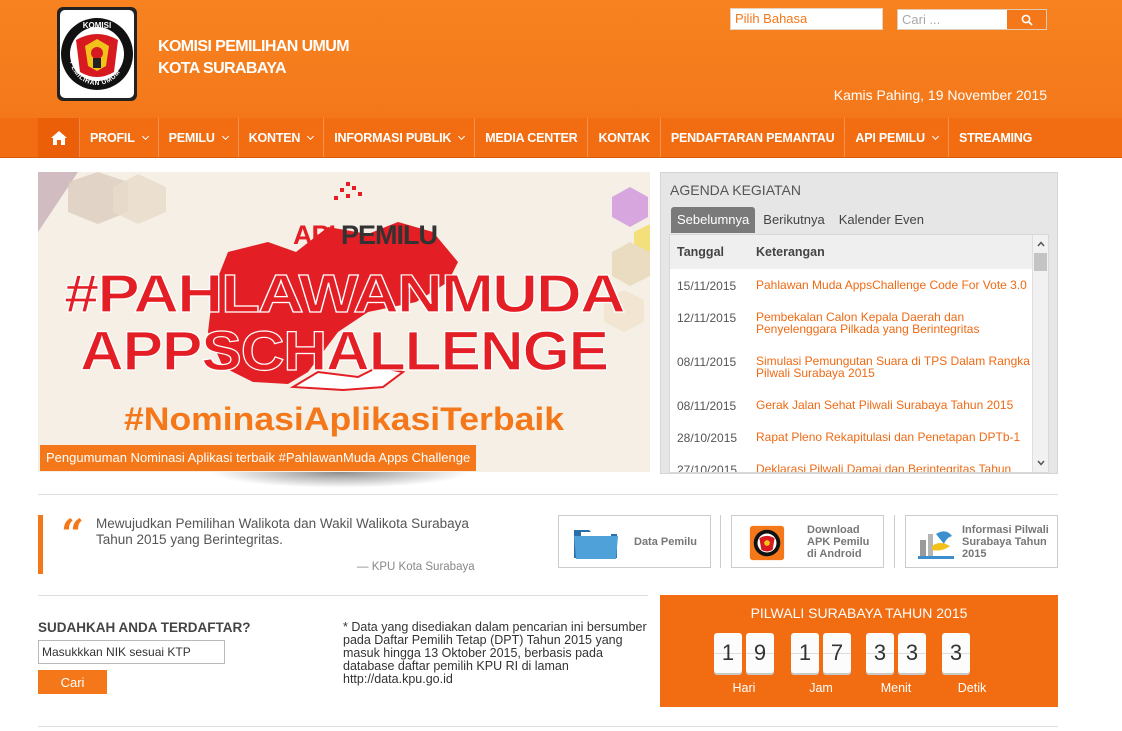  I want to click on nav-home, so click(59, 137).